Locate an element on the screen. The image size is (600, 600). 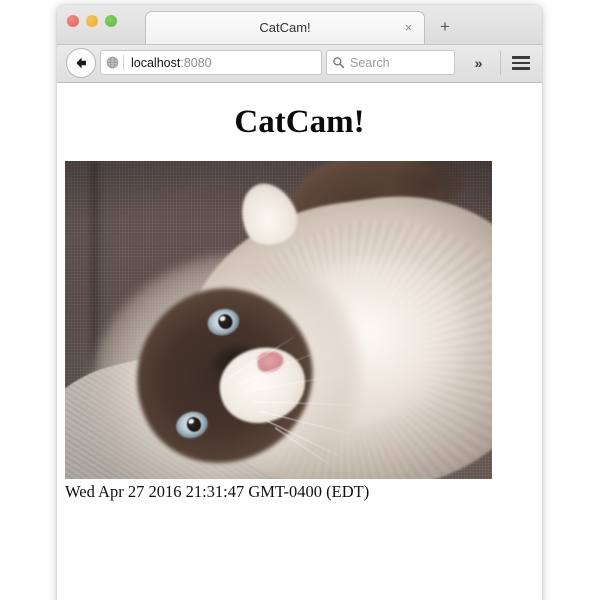
search-bar: Search is located at coordinates (390, 62).